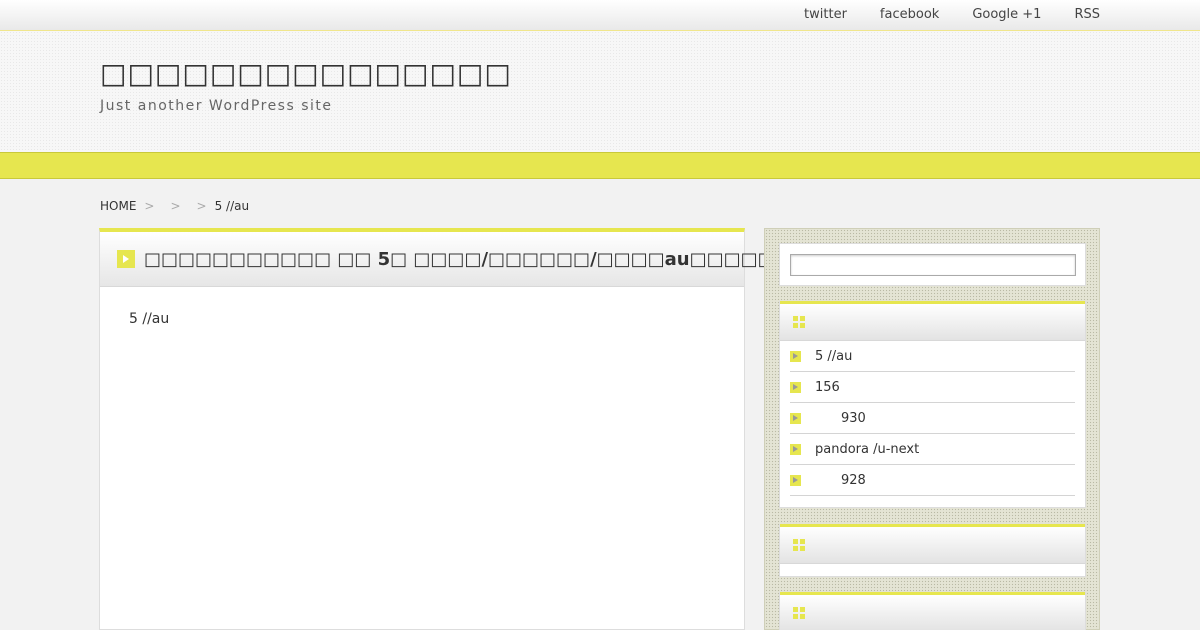 This screenshot has width=1200, height=630. I want to click on breadcrumb: HOME > > > 5 //au, so click(174, 206).